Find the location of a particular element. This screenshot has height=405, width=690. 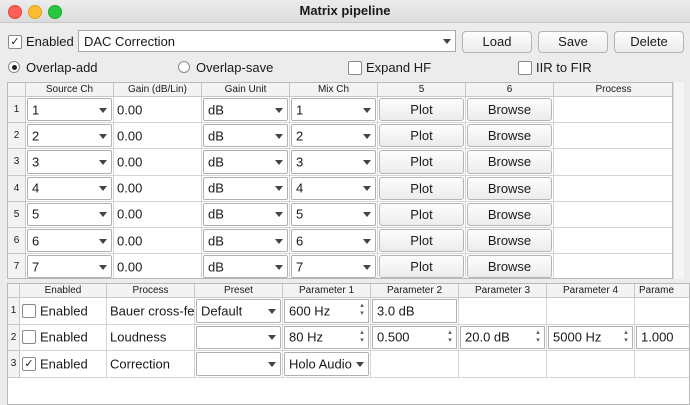

matrix-col-header: Process is located at coordinates (613, 90).